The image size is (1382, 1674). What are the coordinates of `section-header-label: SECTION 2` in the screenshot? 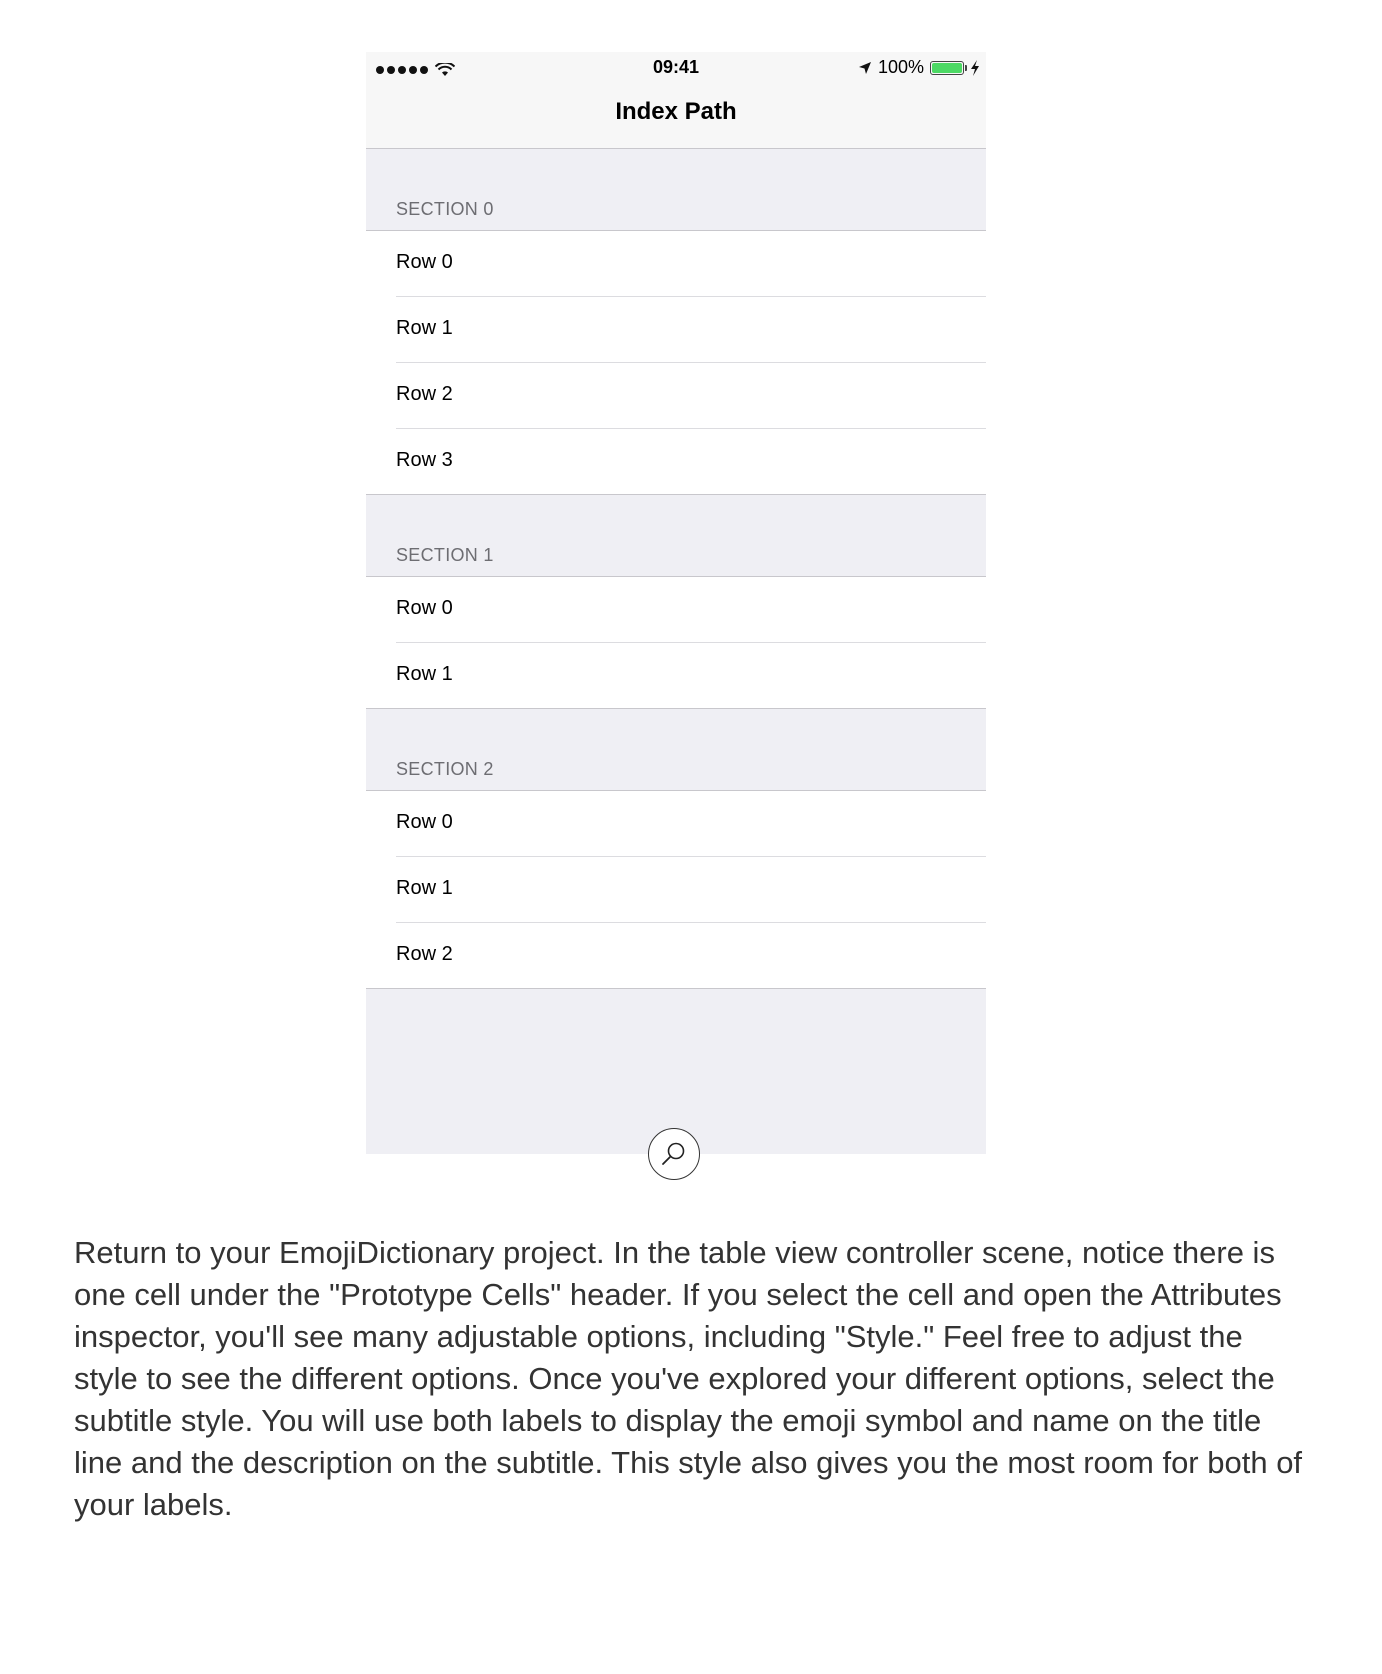 It's located at (445, 769).